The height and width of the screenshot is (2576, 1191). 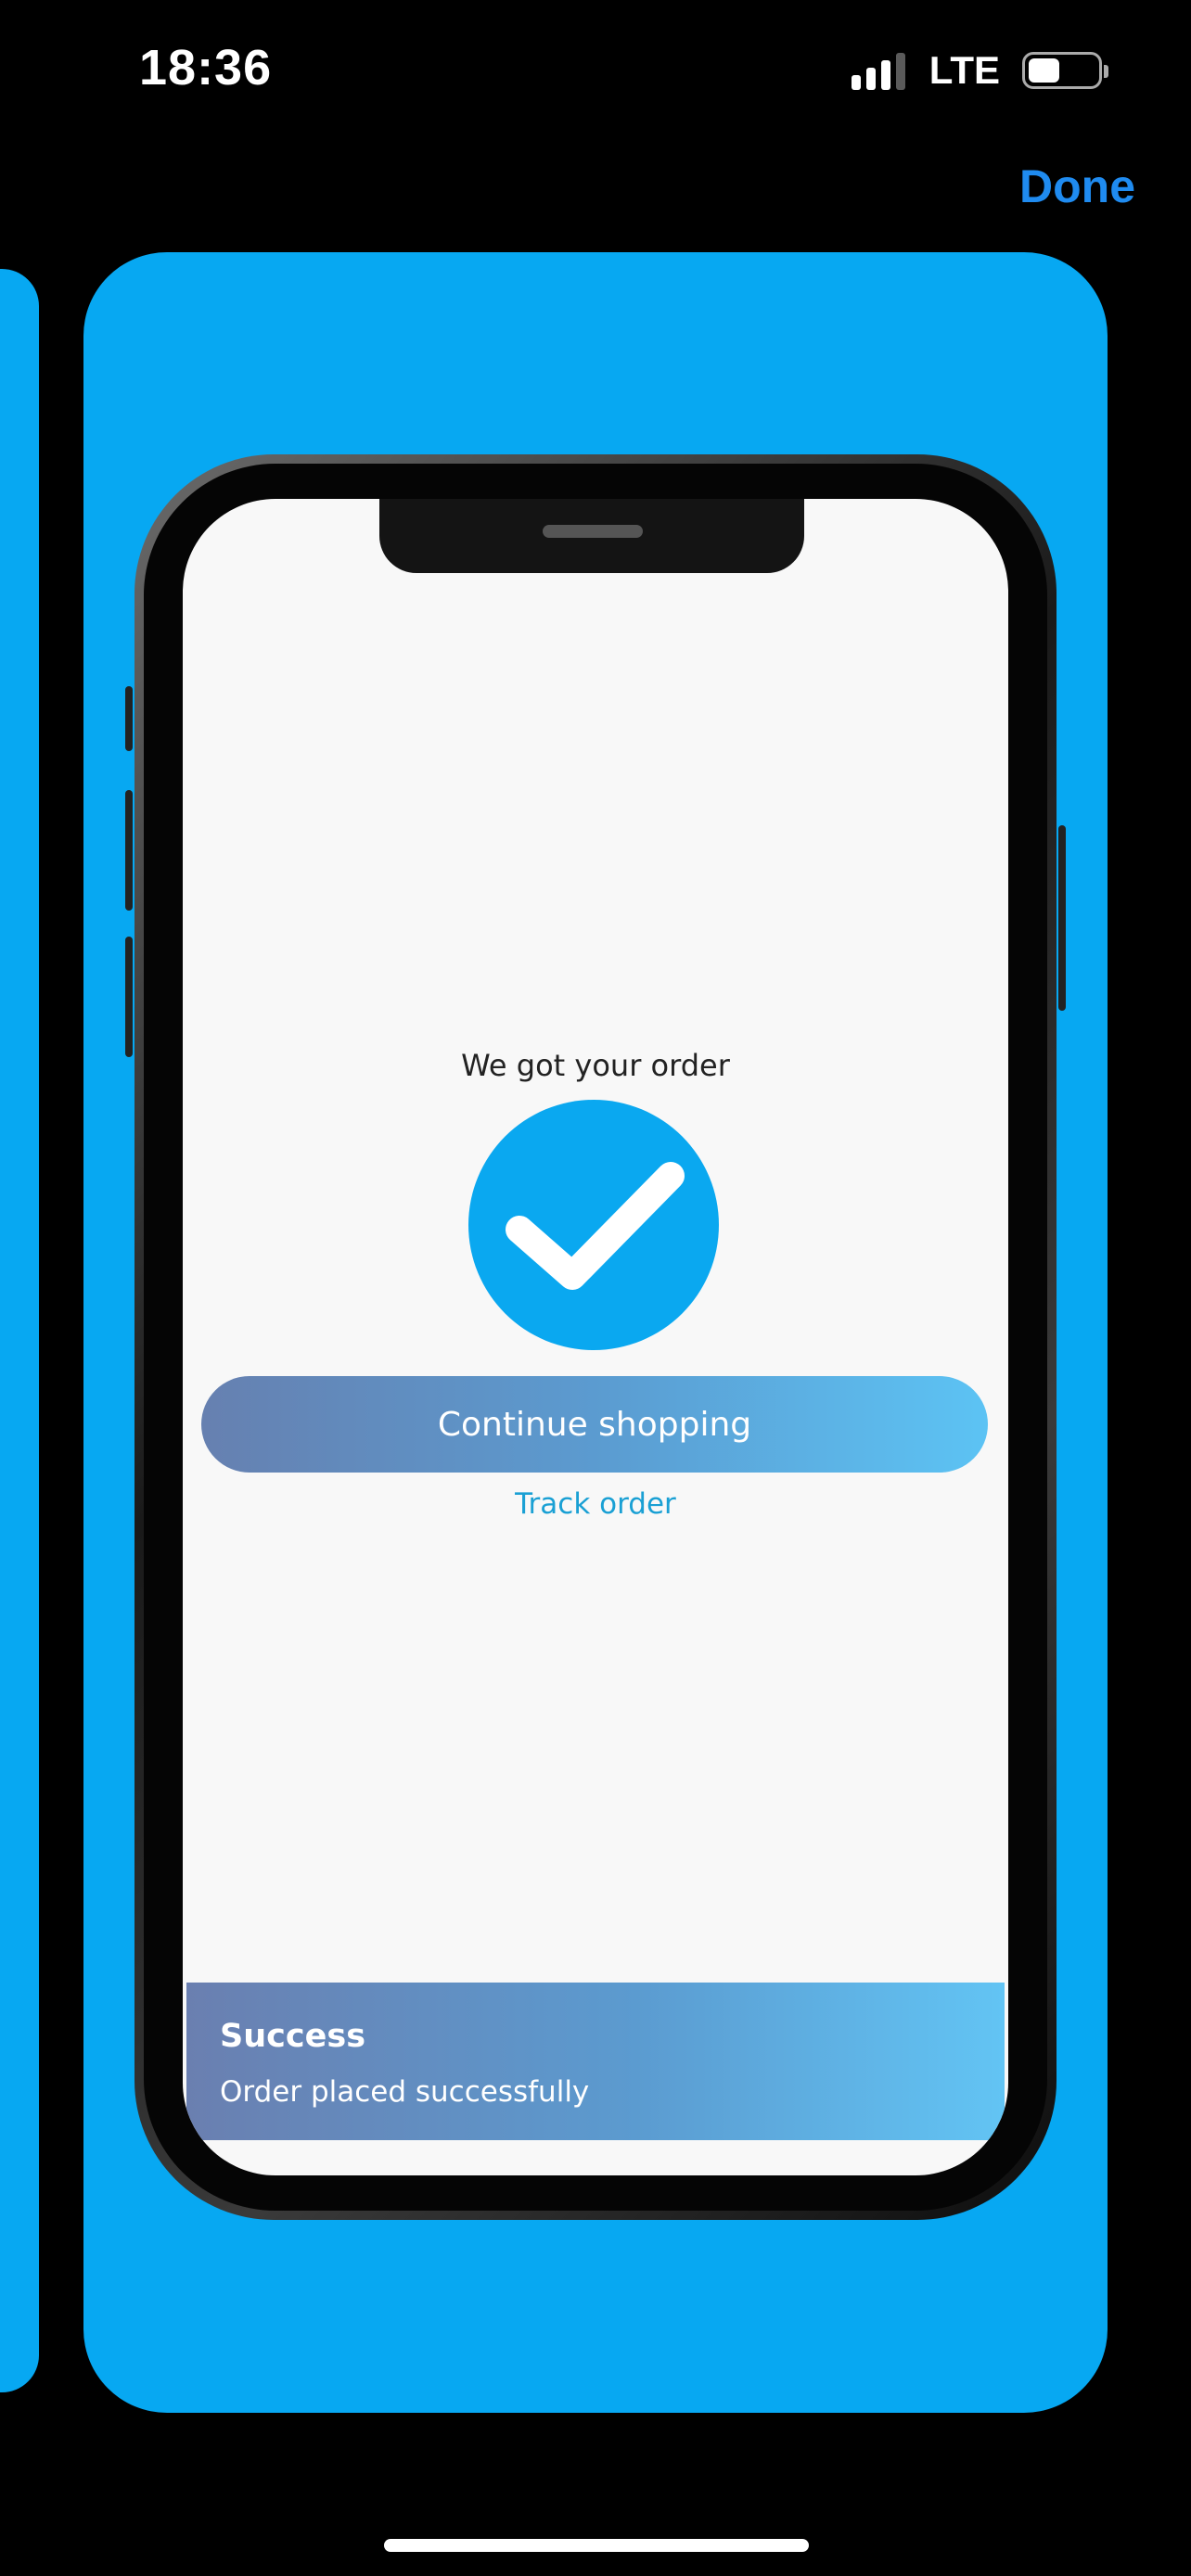 I want to click on phone-power-button, so click(x=1062, y=918).